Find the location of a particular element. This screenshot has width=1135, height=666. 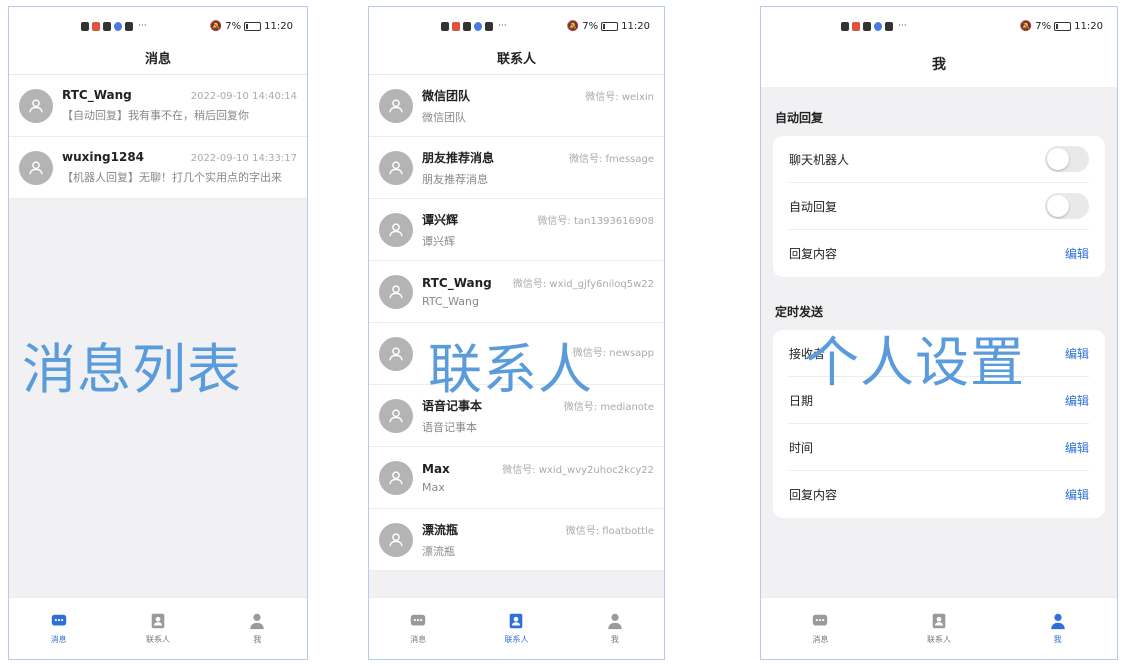

contact-item: 漂流瓶 微信号: floatbottle 漂流瓶 is located at coordinates (516, 540).